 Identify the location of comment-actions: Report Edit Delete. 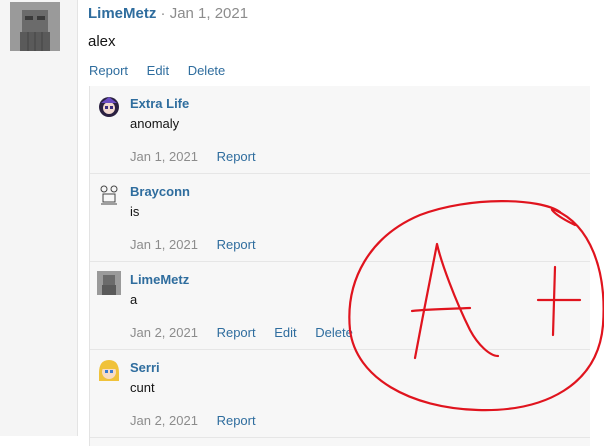
(164, 70).